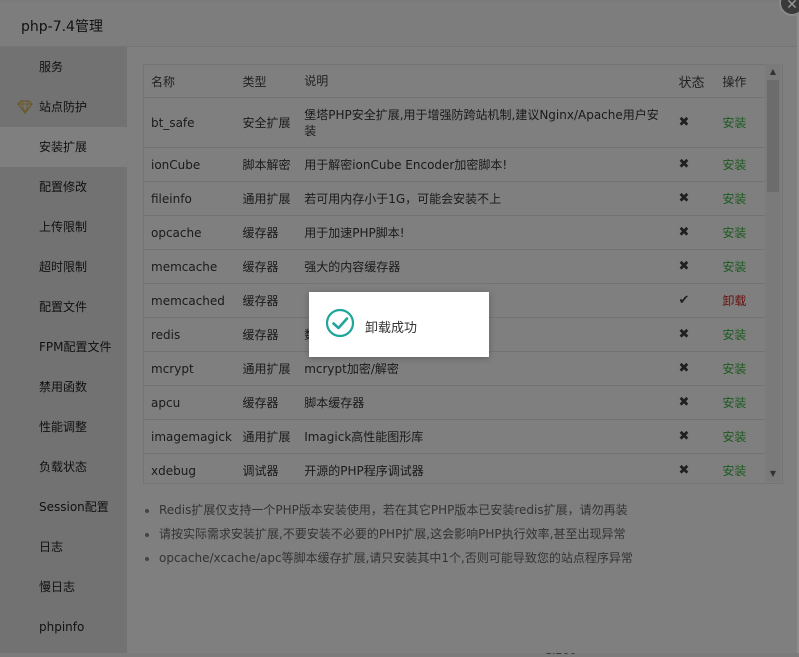  What do you see at coordinates (63, 587) in the screenshot?
I see `sidebar-item: 慢日志` at bounding box center [63, 587].